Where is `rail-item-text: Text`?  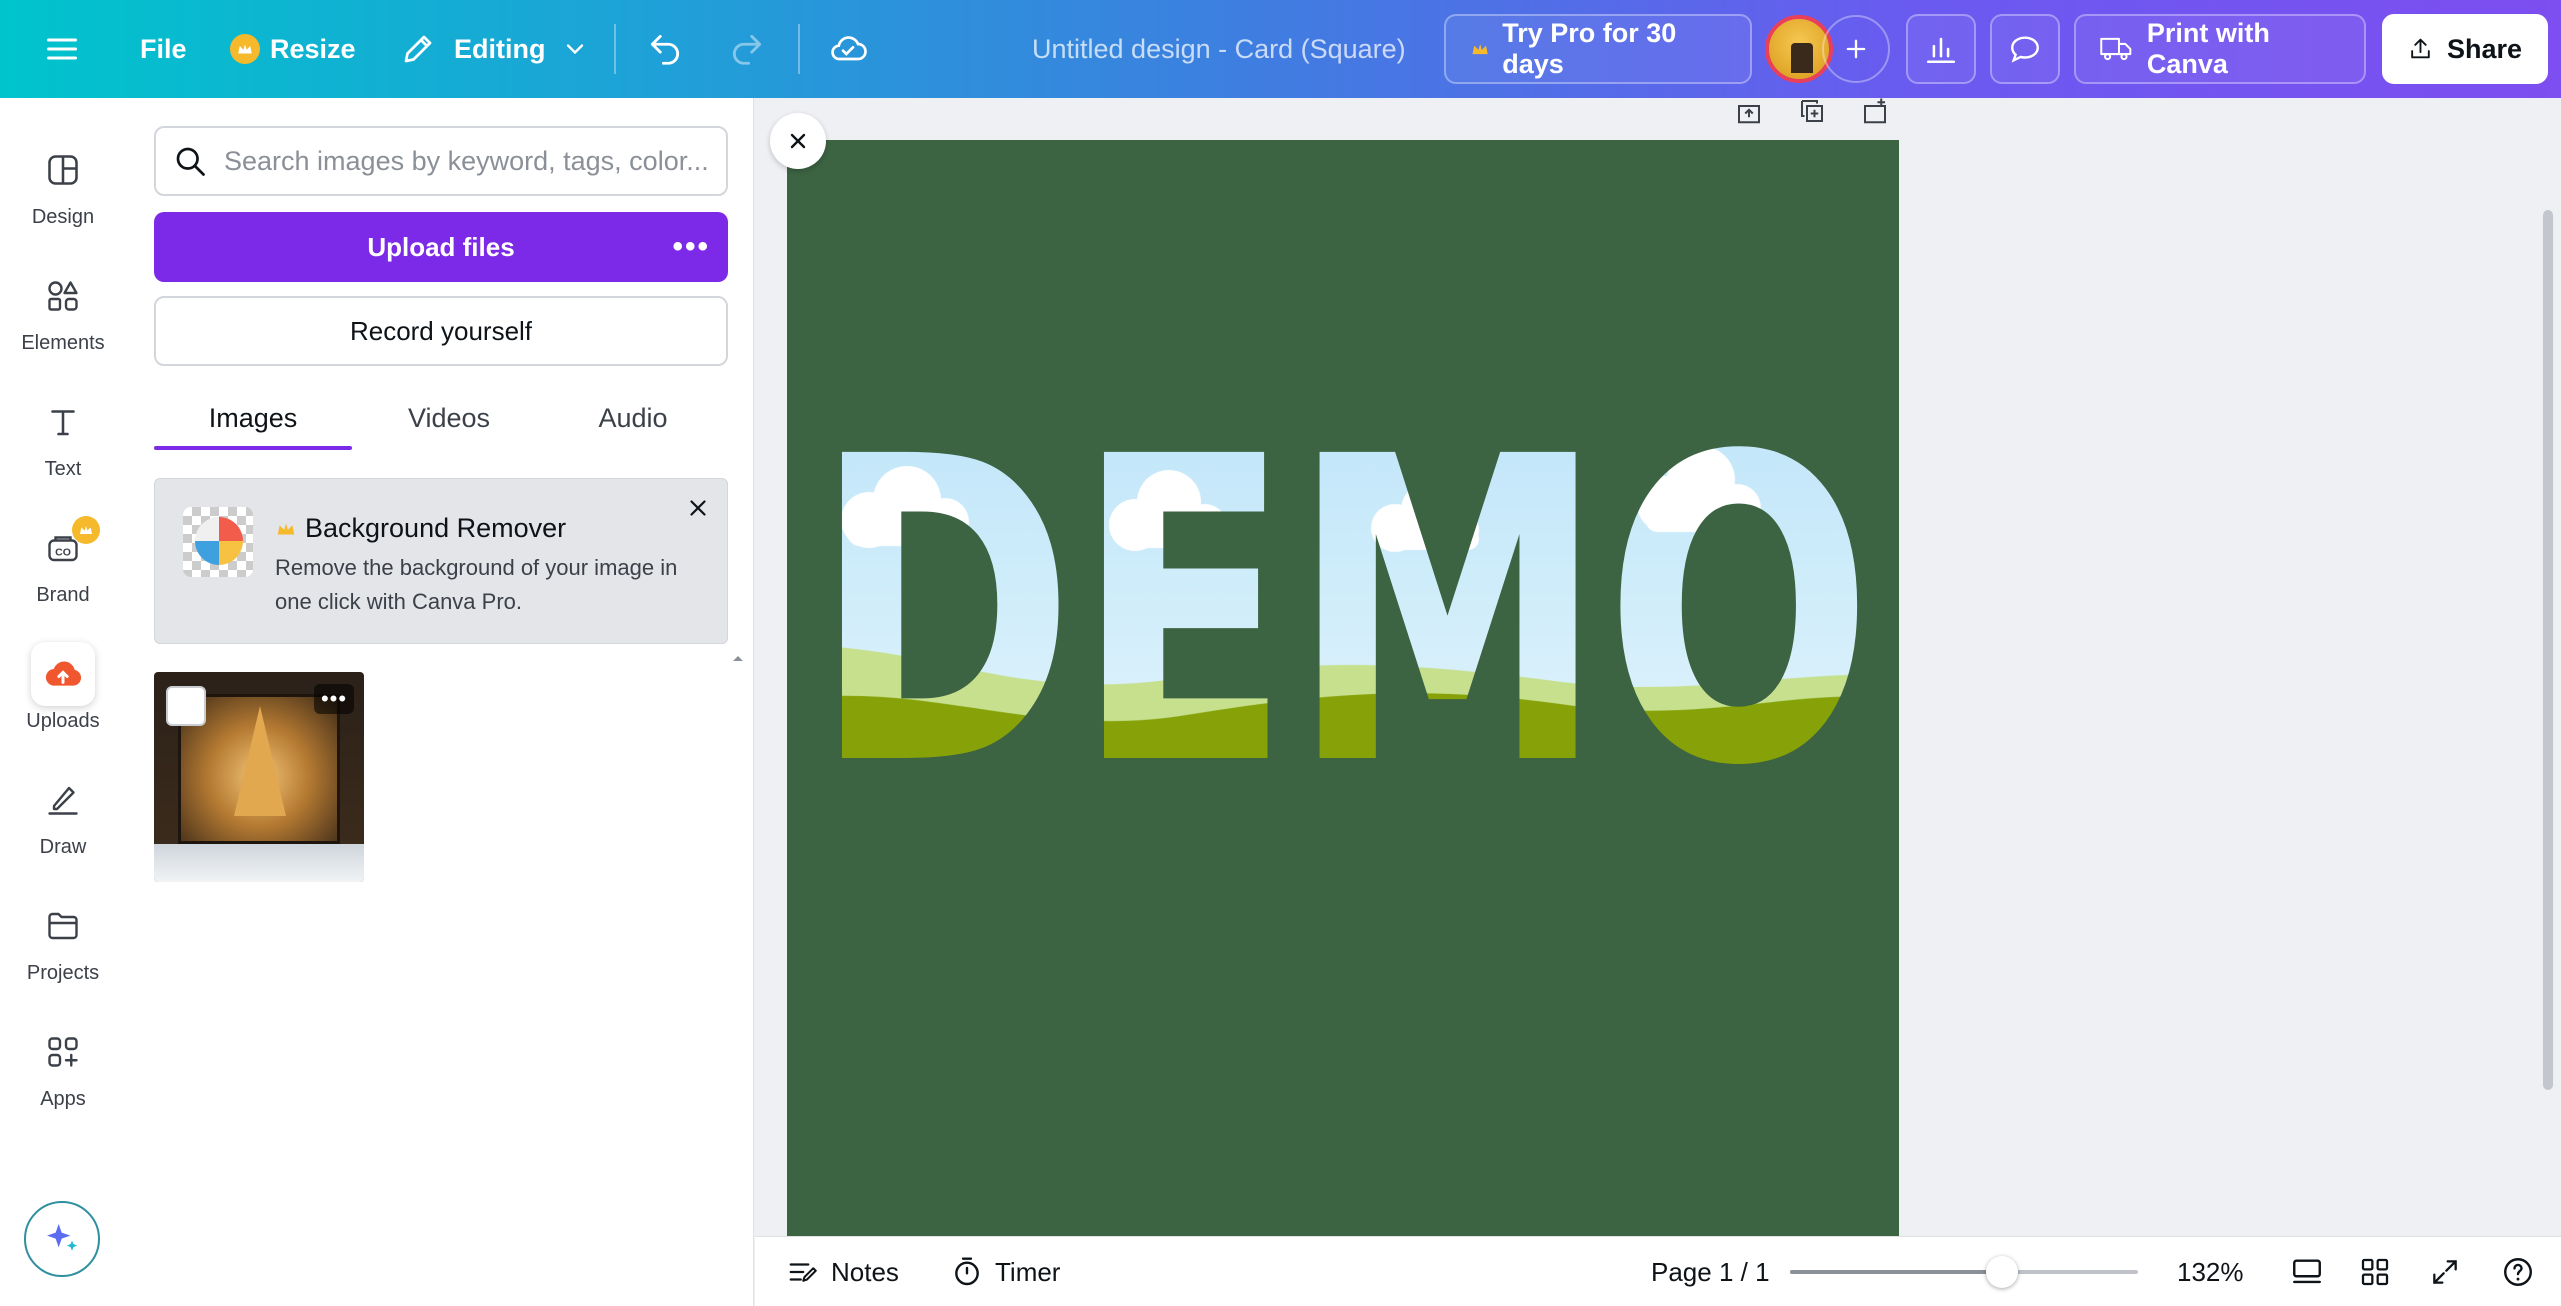 rail-item-text: Text is located at coordinates (63, 445).